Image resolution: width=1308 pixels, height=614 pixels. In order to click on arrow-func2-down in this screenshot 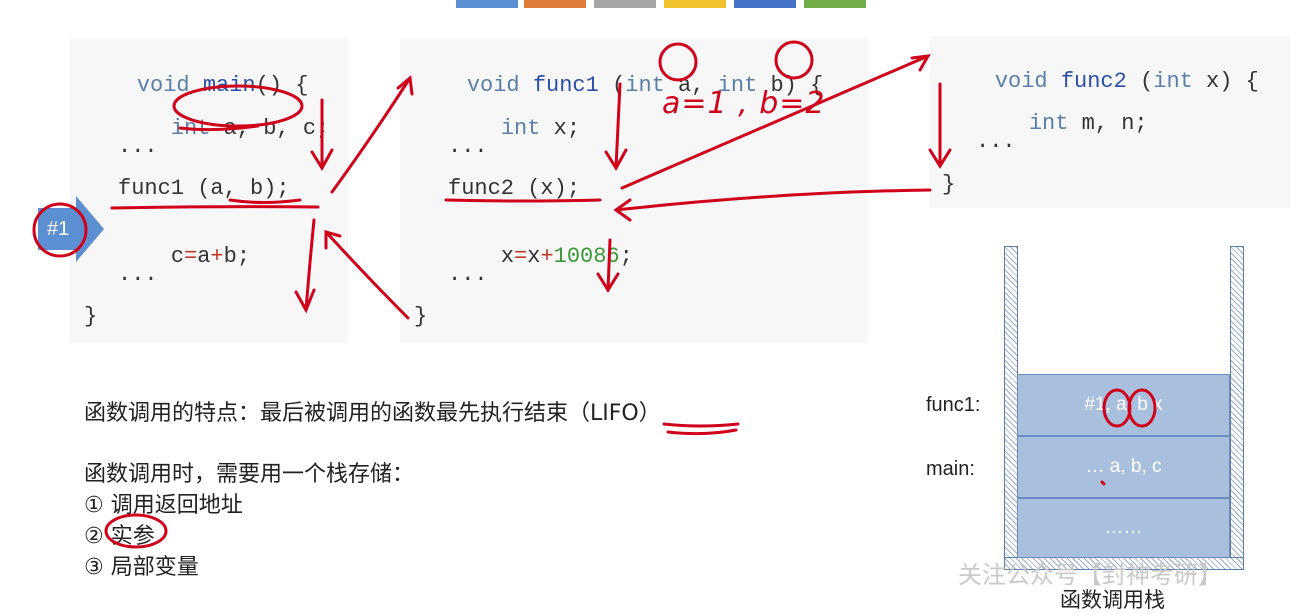, I will do `click(940, 125)`.